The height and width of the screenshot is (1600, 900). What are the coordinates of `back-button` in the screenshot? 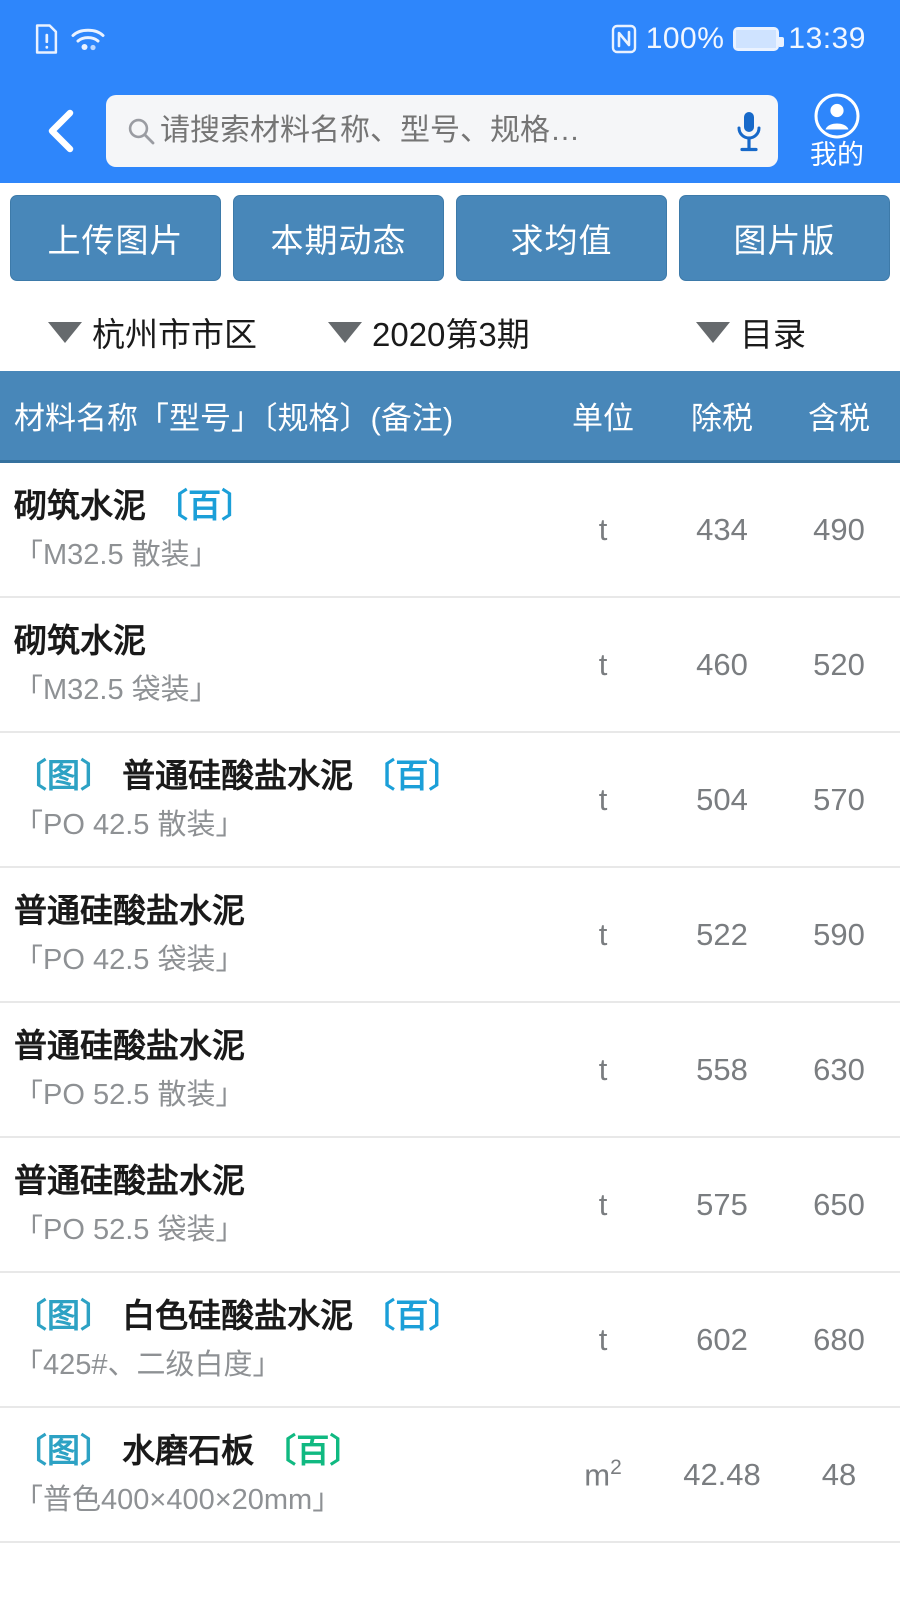 It's located at (62, 131).